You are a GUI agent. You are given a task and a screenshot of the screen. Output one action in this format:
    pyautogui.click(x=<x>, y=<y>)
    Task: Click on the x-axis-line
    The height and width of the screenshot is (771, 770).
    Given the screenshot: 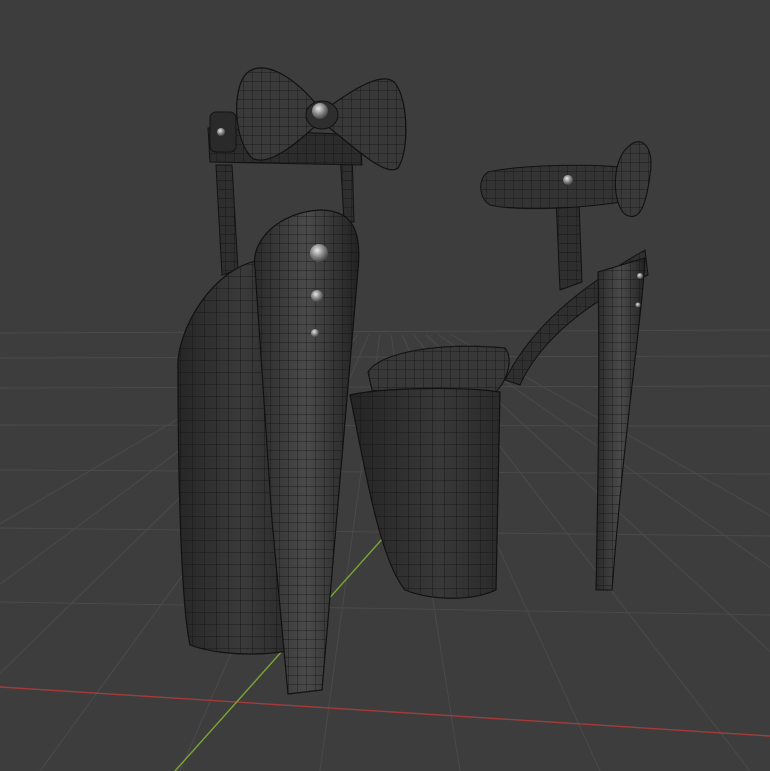 What is the action you would take?
    pyautogui.click(x=385, y=711)
    